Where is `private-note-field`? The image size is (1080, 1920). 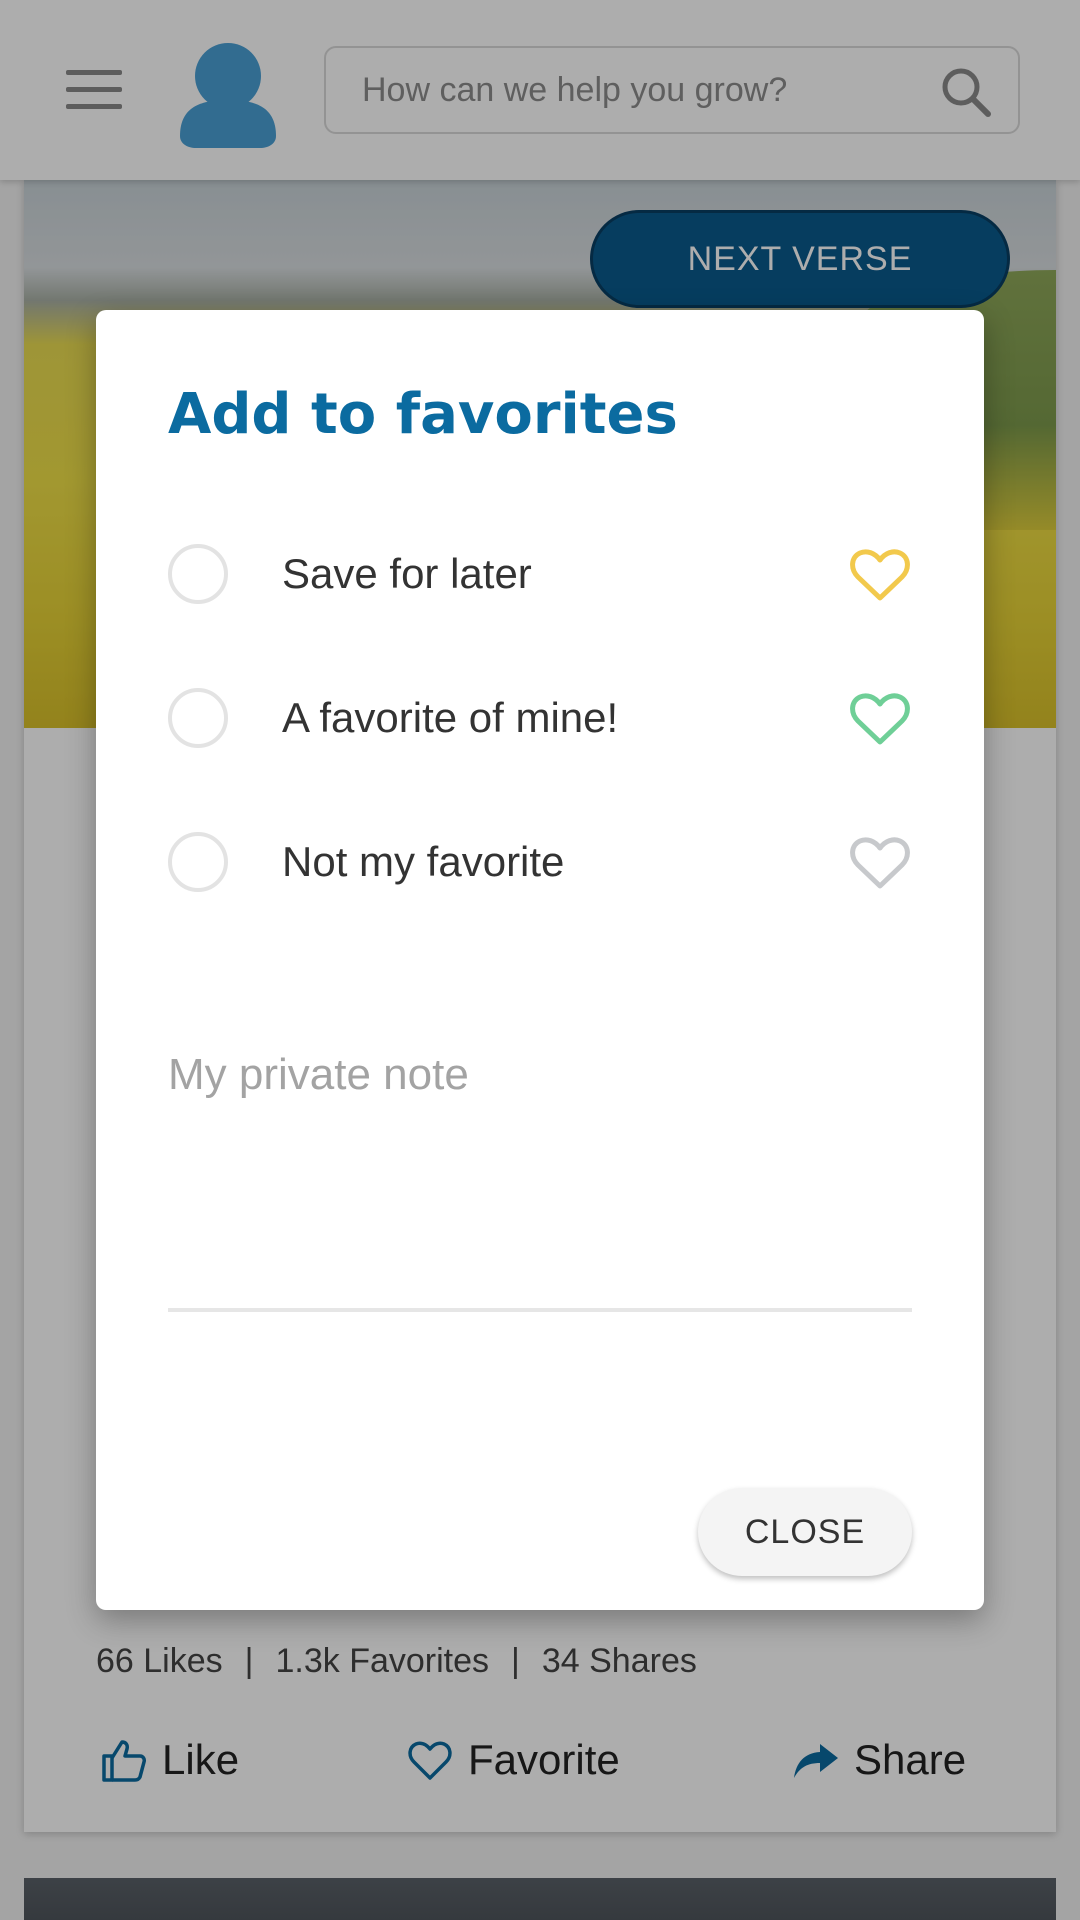 private-note-field is located at coordinates (540, 1181).